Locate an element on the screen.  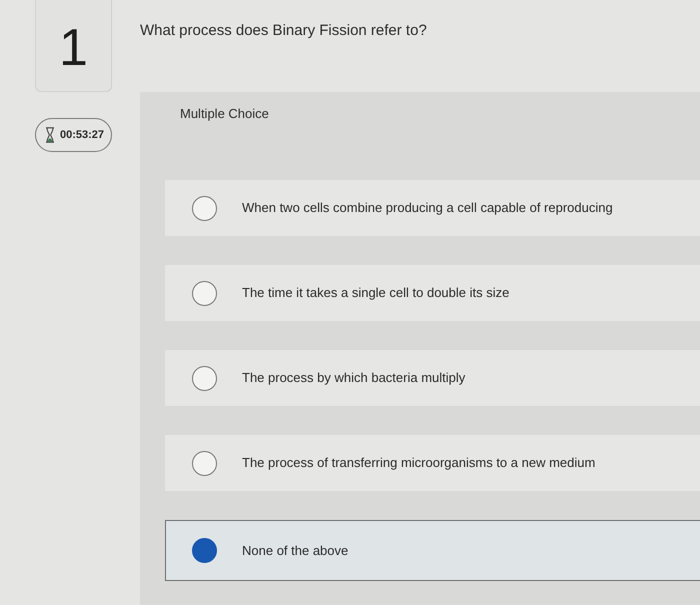
question-number: 1 is located at coordinates (73, 46).